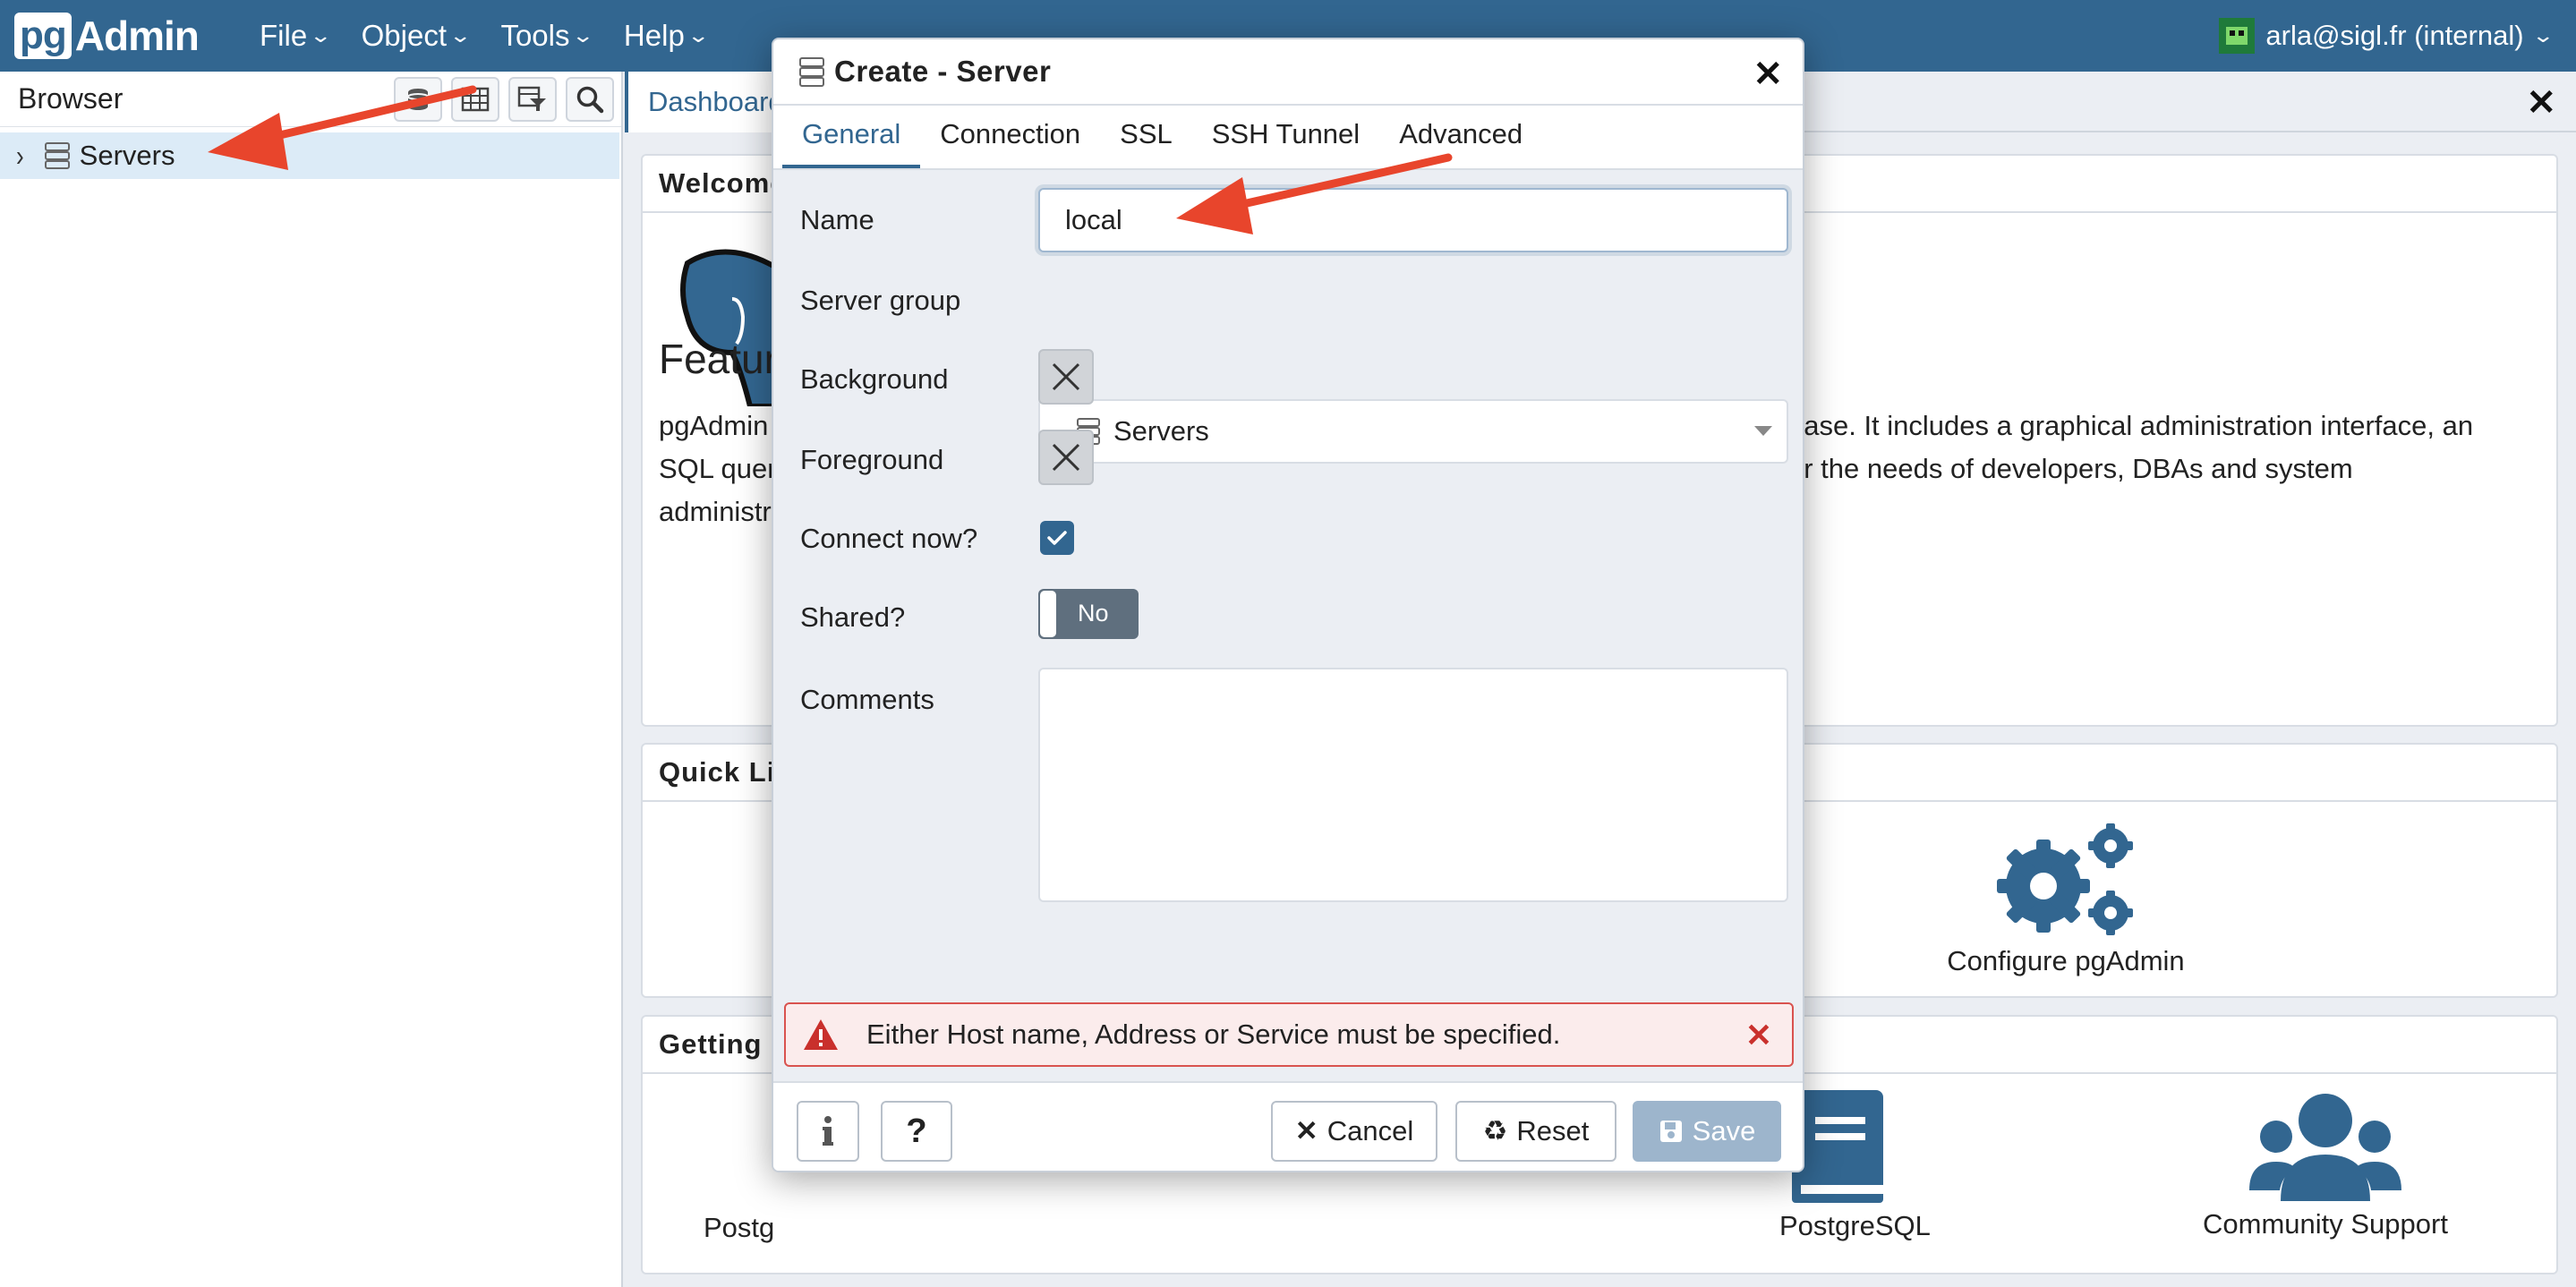 This screenshot has height=1287, width=2576. Describe the element at coordinates (943, 71) in the screenshot. I see `dialog-title: Create - Server` at that location.